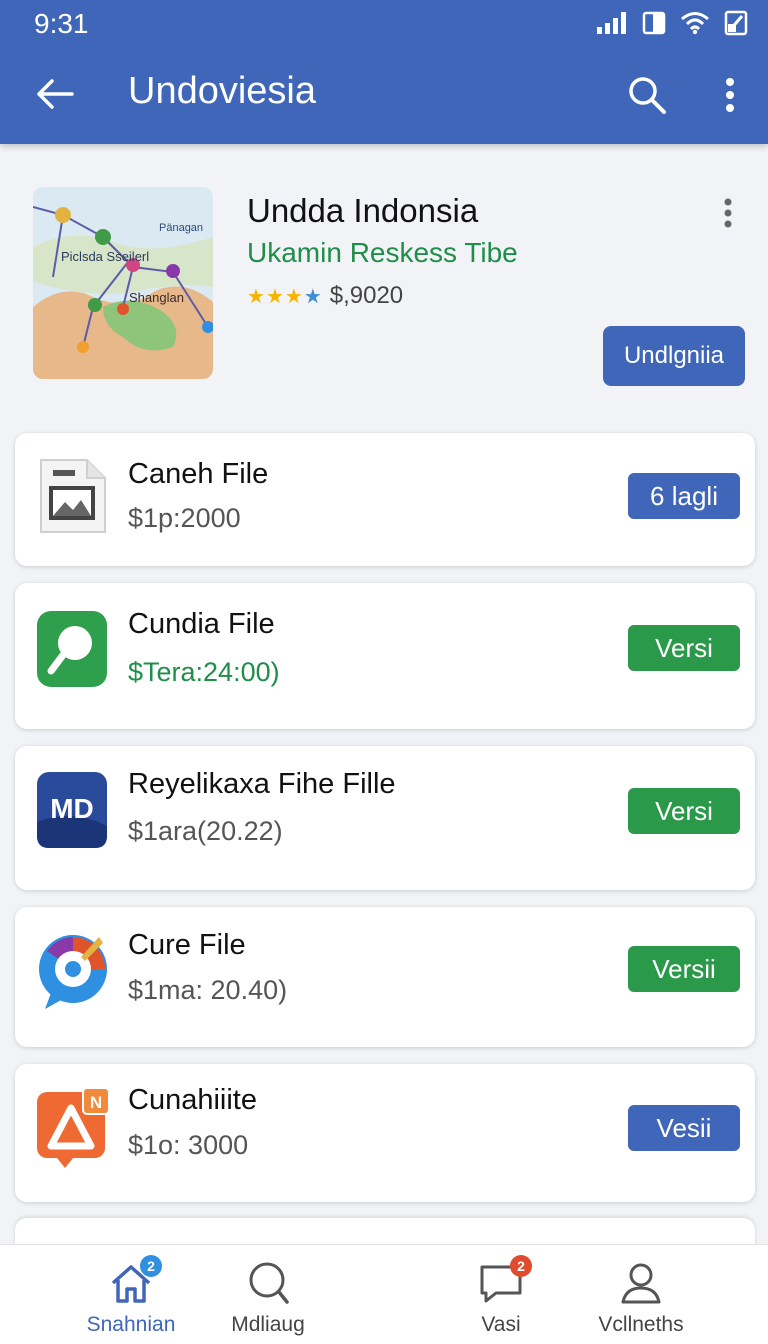  Describe the element at coordinates (641, 1283) in the screenshot. I see `person-icon` at that location.